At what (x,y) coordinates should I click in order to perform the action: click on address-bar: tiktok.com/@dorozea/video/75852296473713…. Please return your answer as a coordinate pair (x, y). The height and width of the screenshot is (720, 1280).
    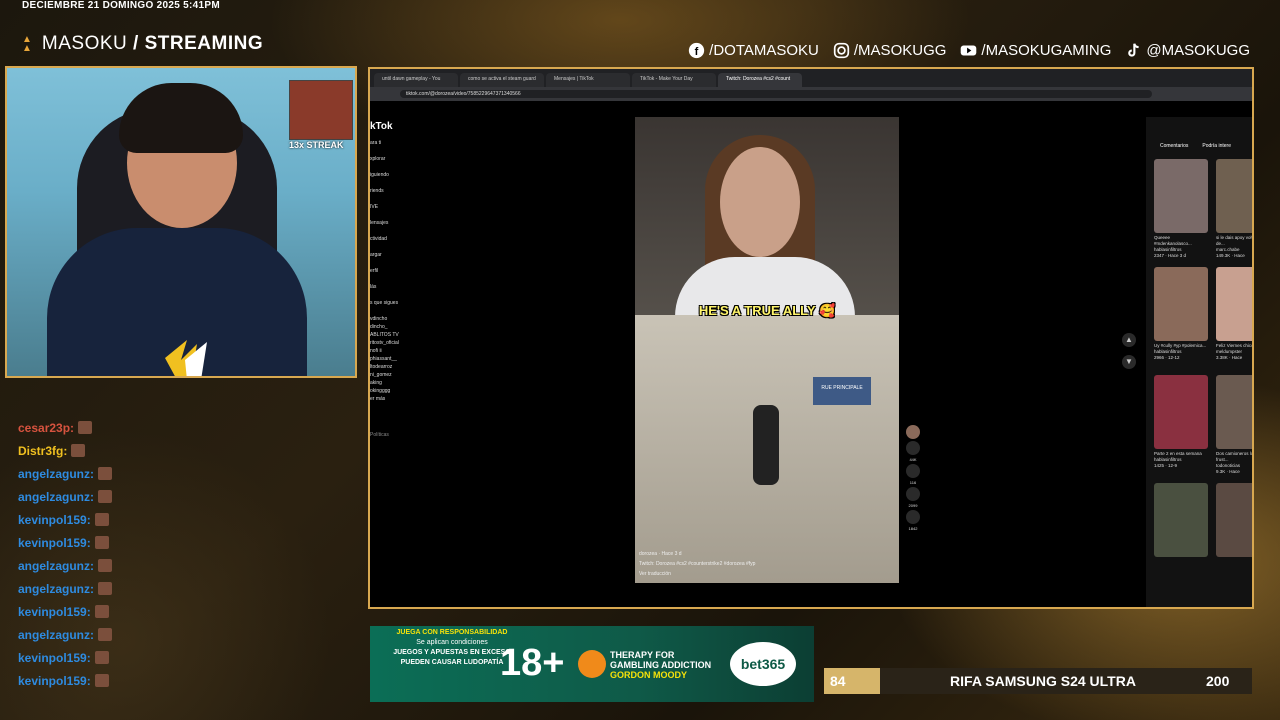
    Looking at the image, I should click on (811, 94).